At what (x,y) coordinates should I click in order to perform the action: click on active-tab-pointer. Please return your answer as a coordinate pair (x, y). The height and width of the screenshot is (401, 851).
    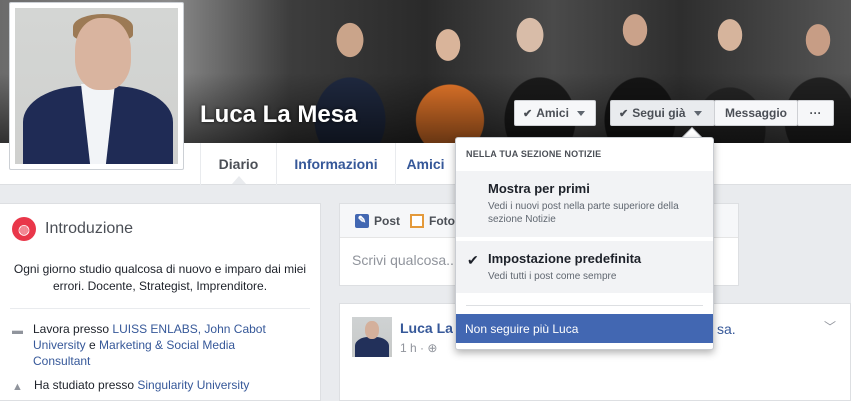
    Looking at the image, I should click on (239, 180).